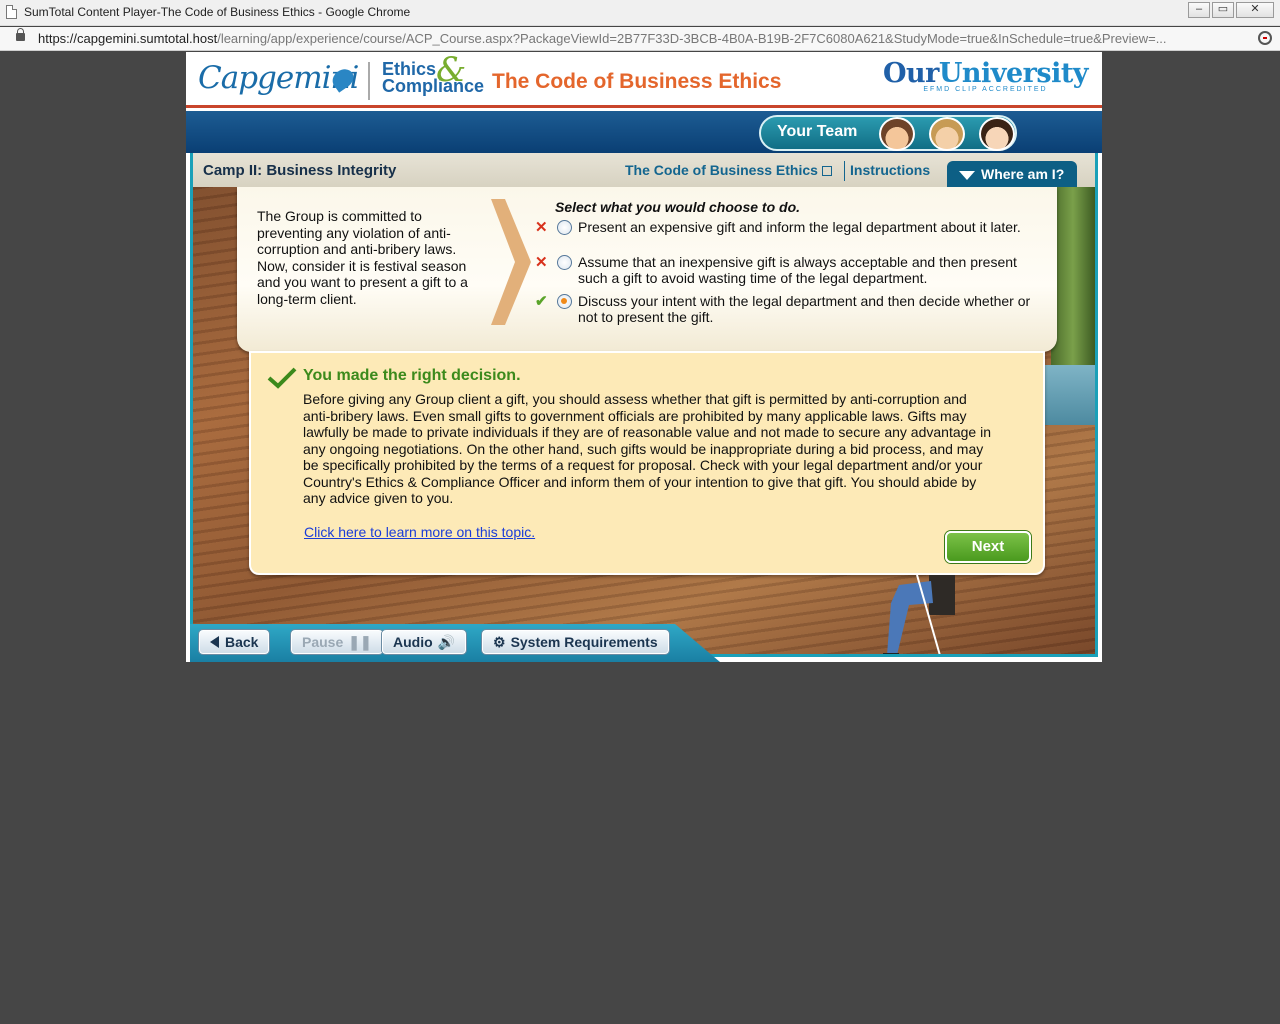 This screenshot has height=1024, width=1280. What do you see at coordinates (1199, 10) in the screenshot?
I see `minimize-button: –` at bounding box center [1199, 10].